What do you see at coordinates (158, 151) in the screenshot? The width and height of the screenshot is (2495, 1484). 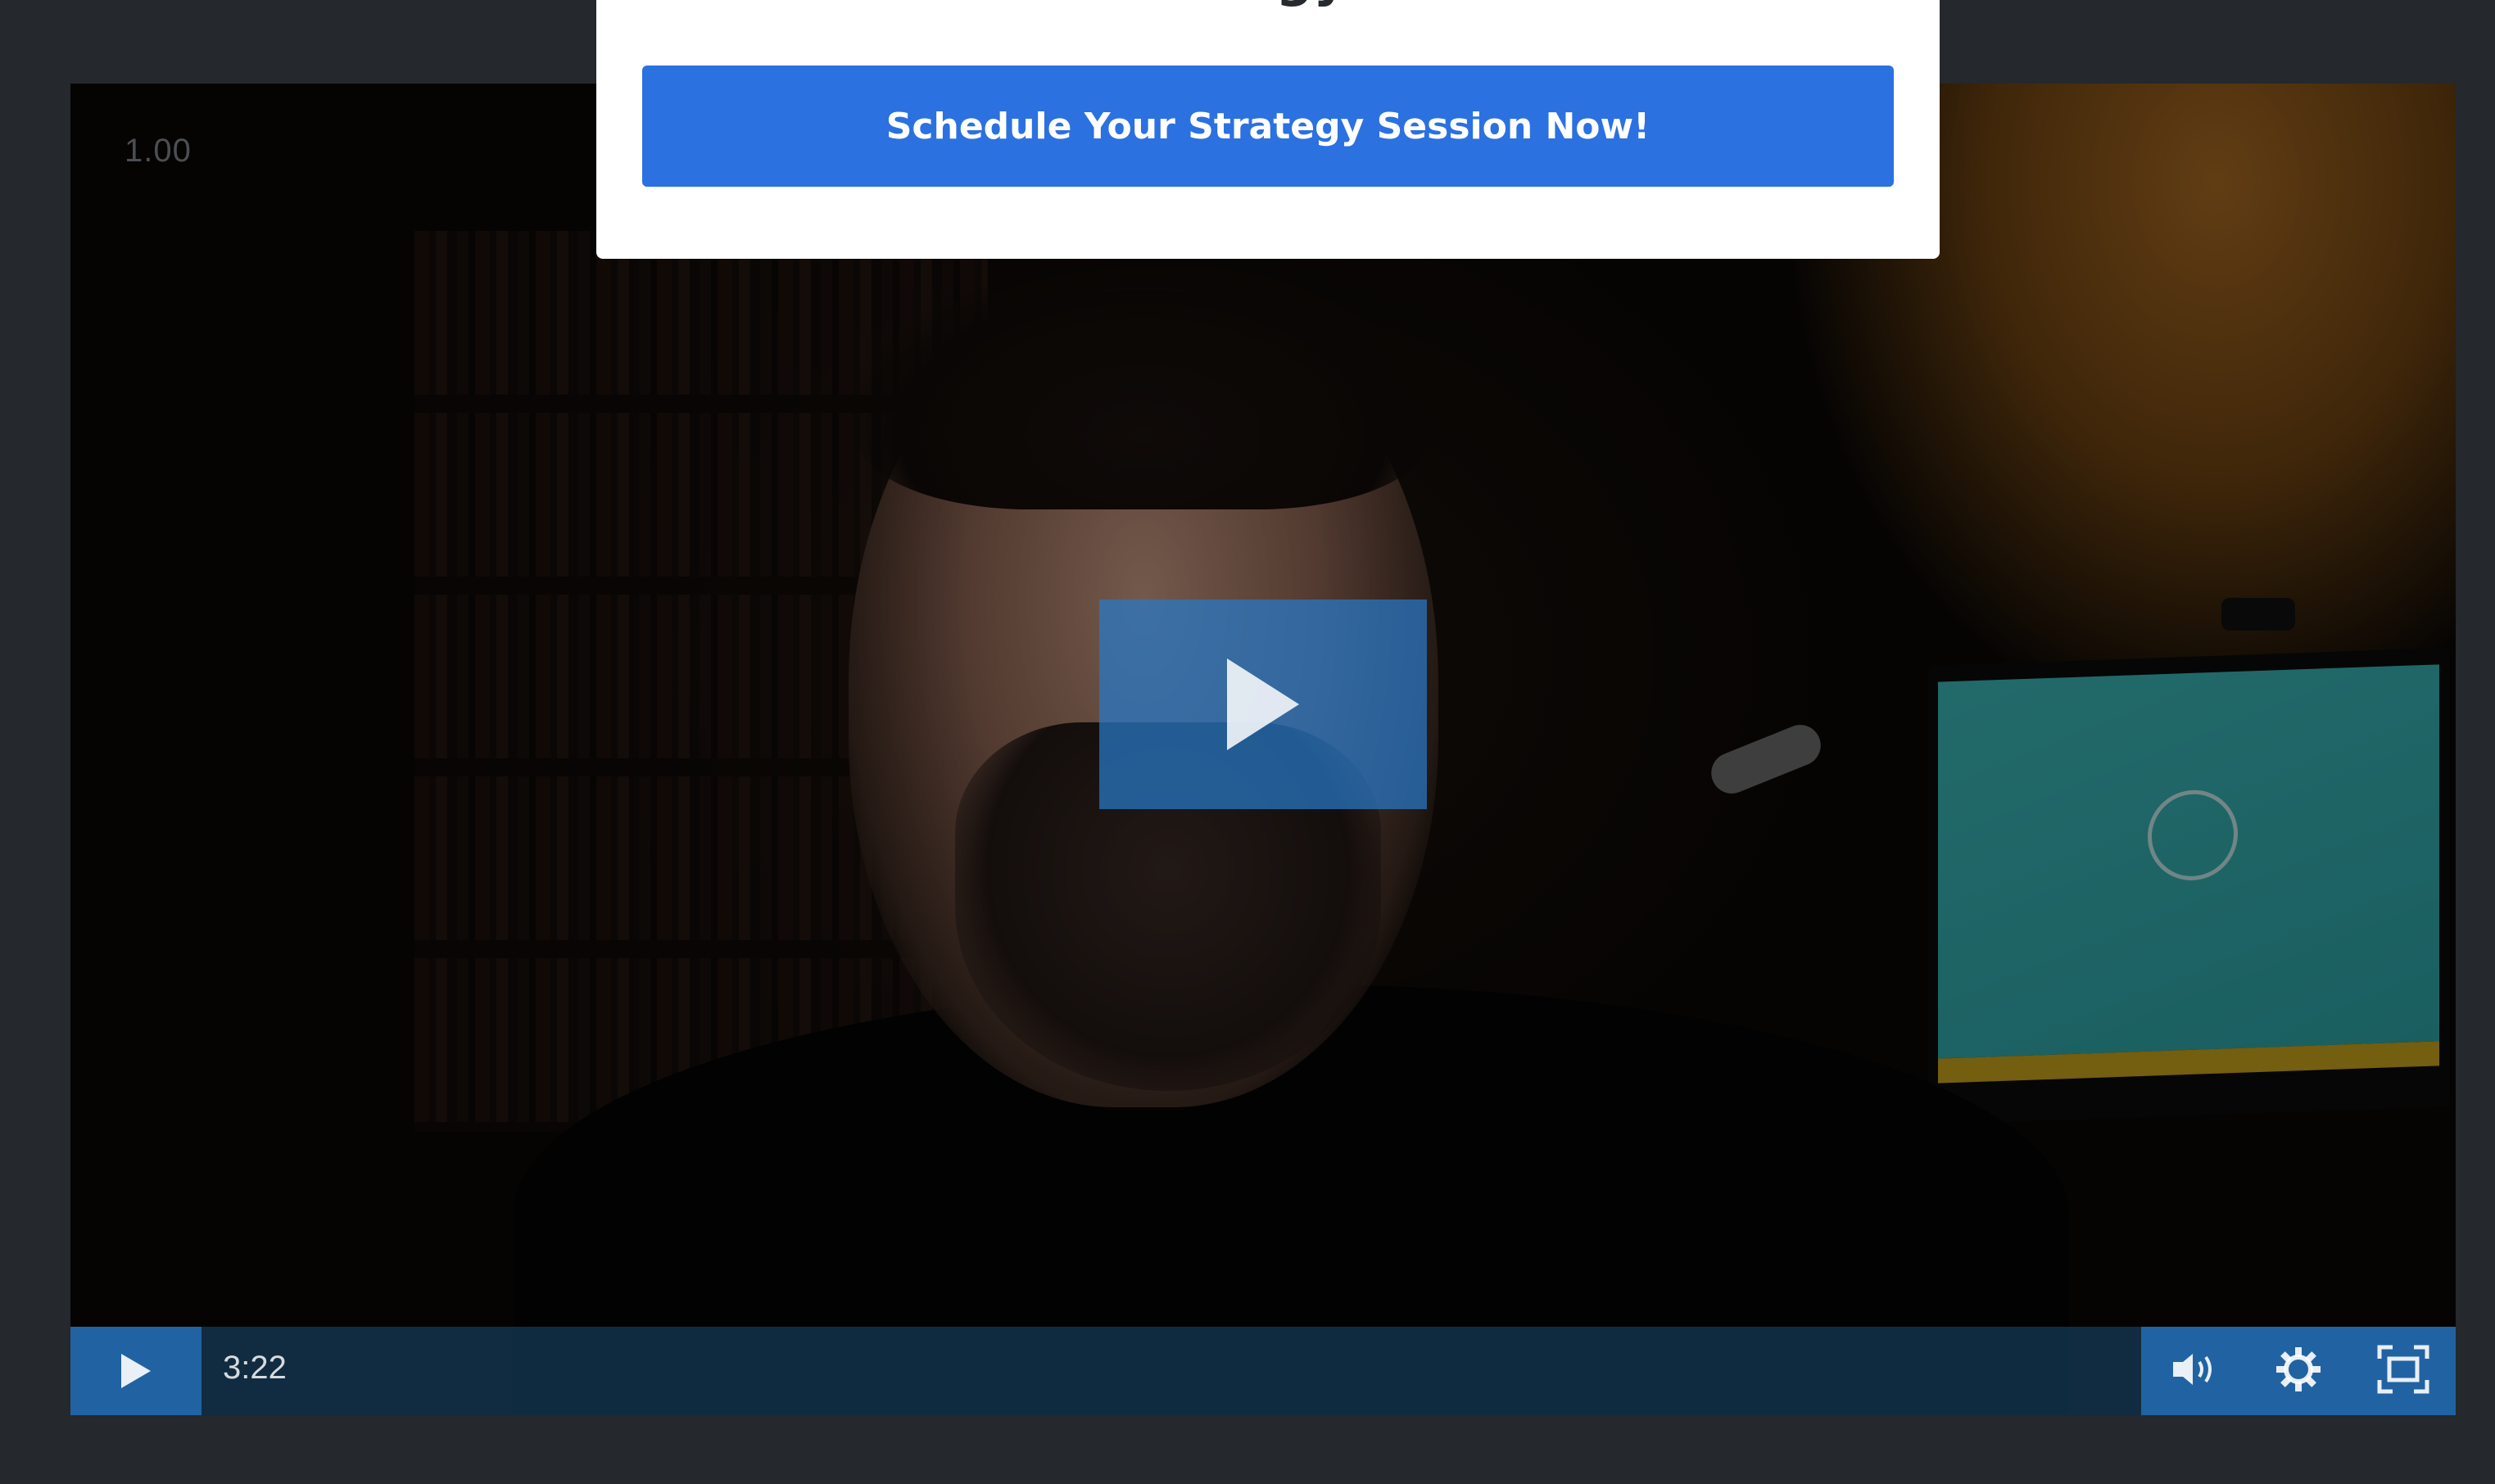 I see `playback-speed-label: 1.00` at bounding box center [158, 151].